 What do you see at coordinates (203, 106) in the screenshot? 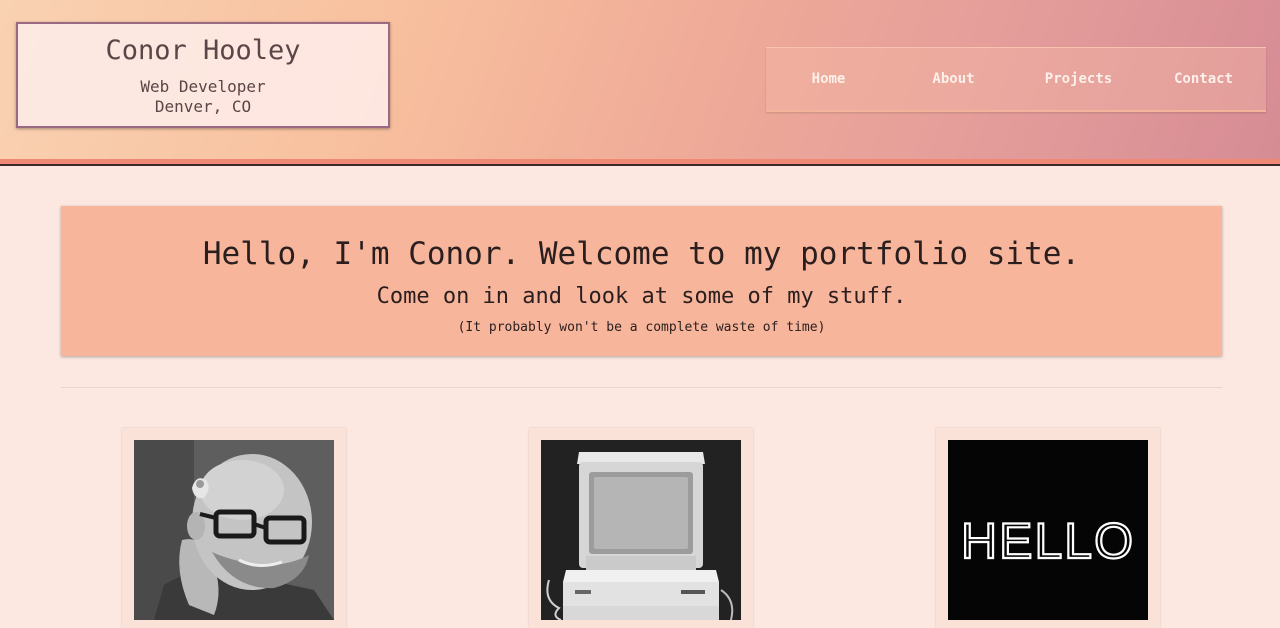
I see `location: Denver, CO` at bounding box center [203, 106].